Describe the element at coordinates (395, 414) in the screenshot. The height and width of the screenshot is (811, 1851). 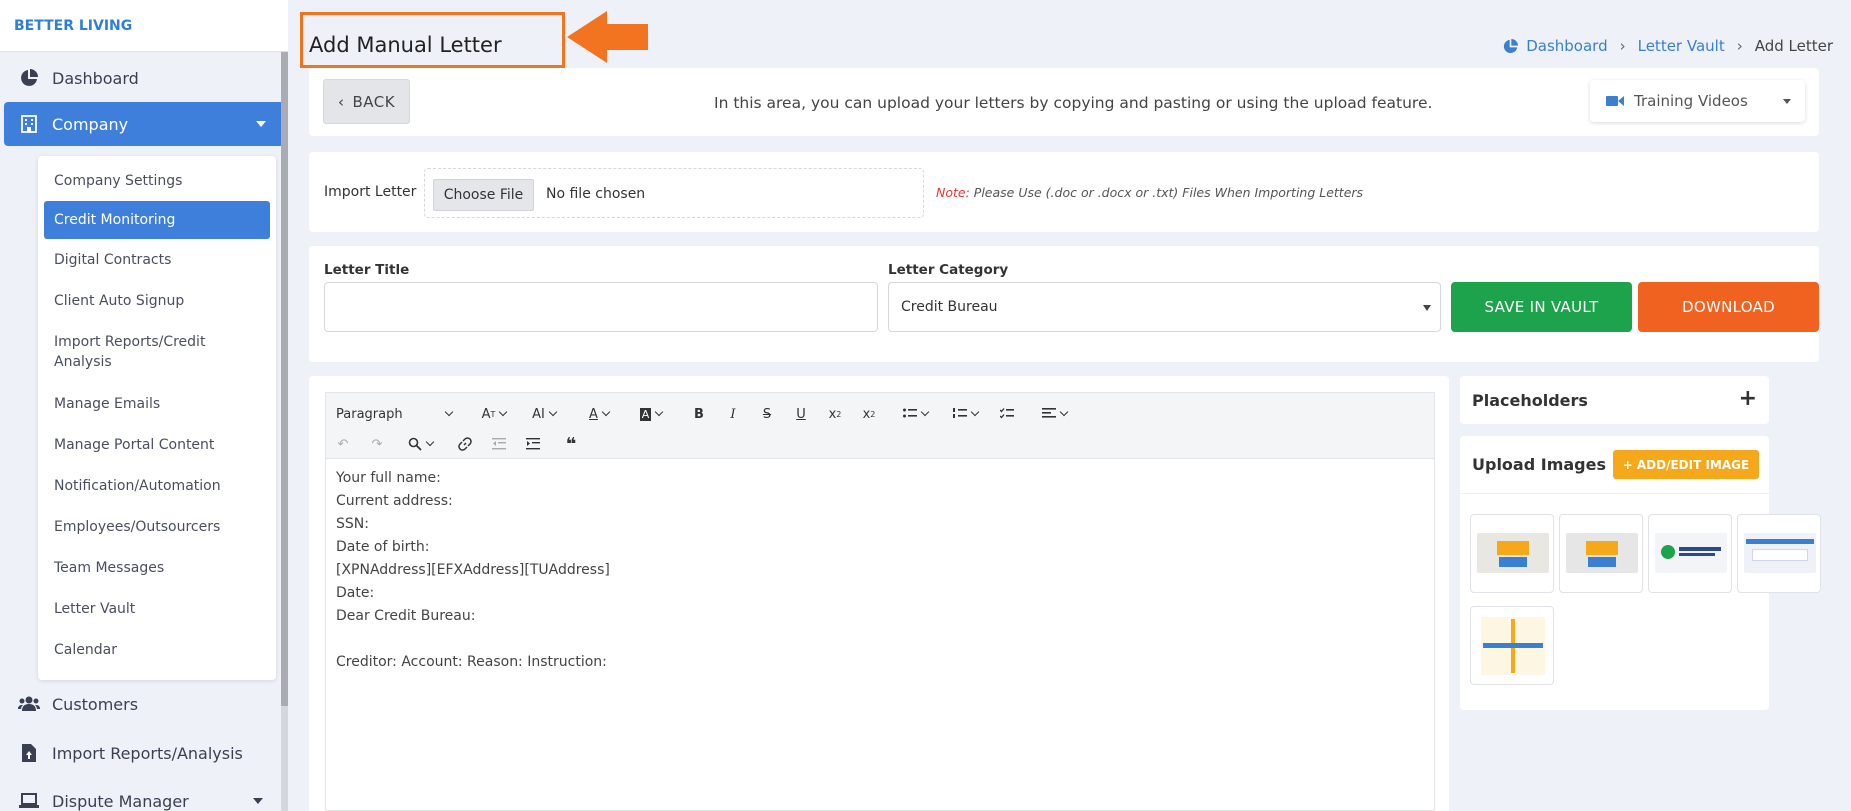
I see `paragraph-style-dropdown: Paragraph` at that location.